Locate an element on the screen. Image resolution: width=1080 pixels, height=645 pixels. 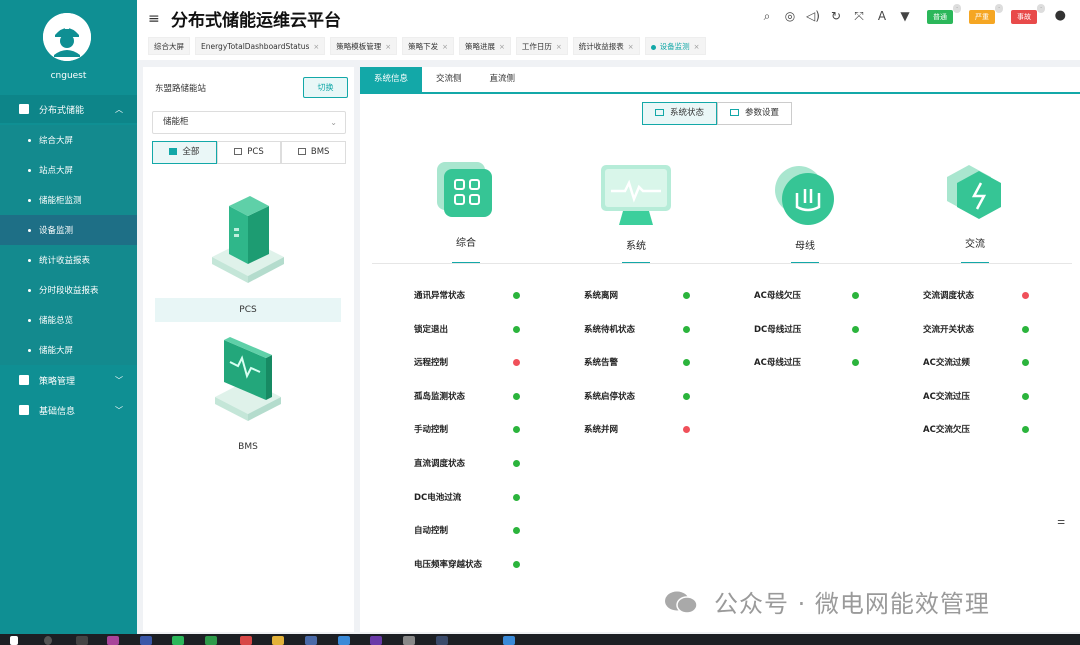
category-general: 综合 is located at coordinates (466, 212).